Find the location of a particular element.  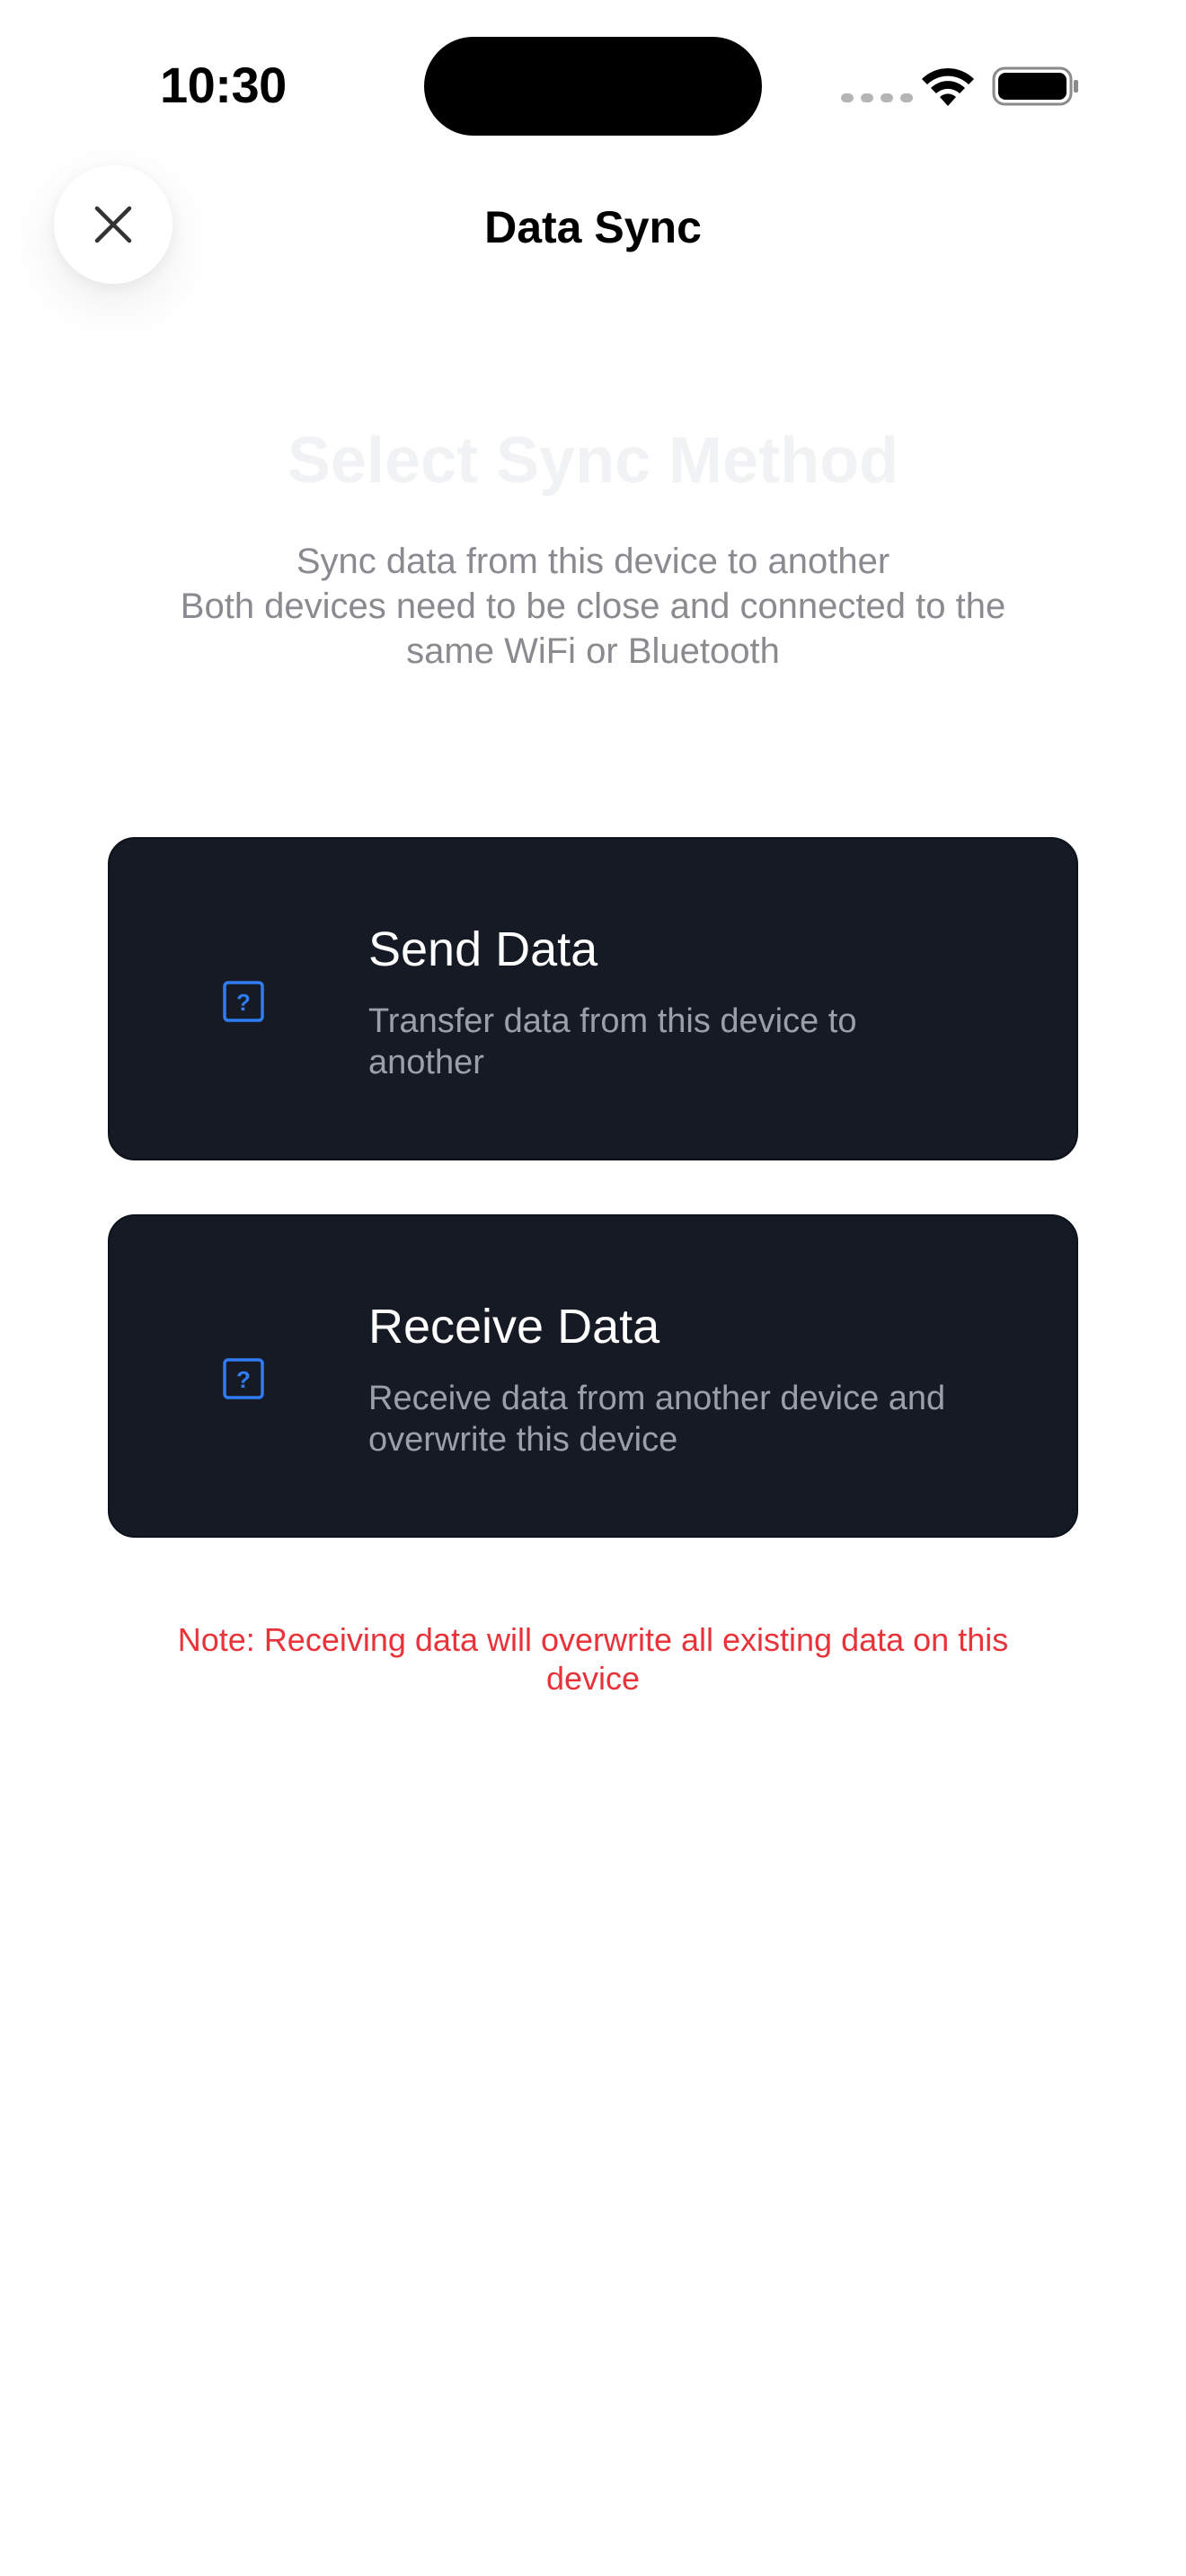

receive-data-title: Receive Data is located at coordinates (514, 1327).